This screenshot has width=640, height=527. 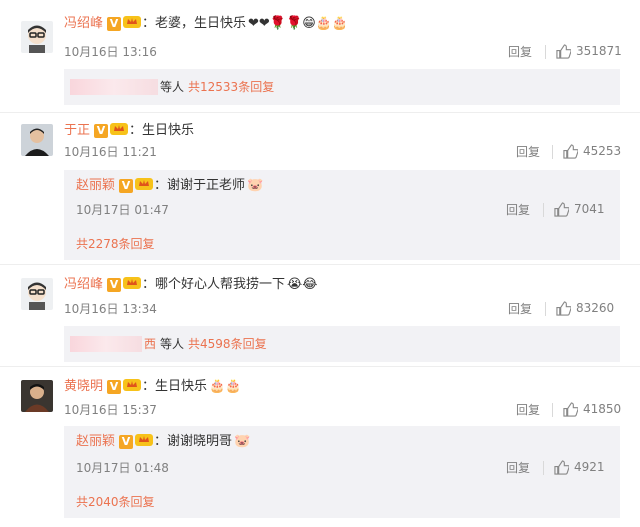 I want to click on timestamp: 10月16日 13:34, so click(x=110, y=309).